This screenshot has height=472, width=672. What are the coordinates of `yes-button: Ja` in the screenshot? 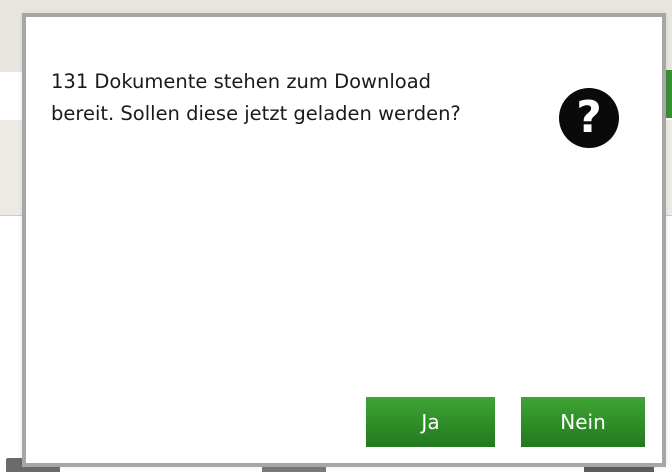 It's located at (430, 422).